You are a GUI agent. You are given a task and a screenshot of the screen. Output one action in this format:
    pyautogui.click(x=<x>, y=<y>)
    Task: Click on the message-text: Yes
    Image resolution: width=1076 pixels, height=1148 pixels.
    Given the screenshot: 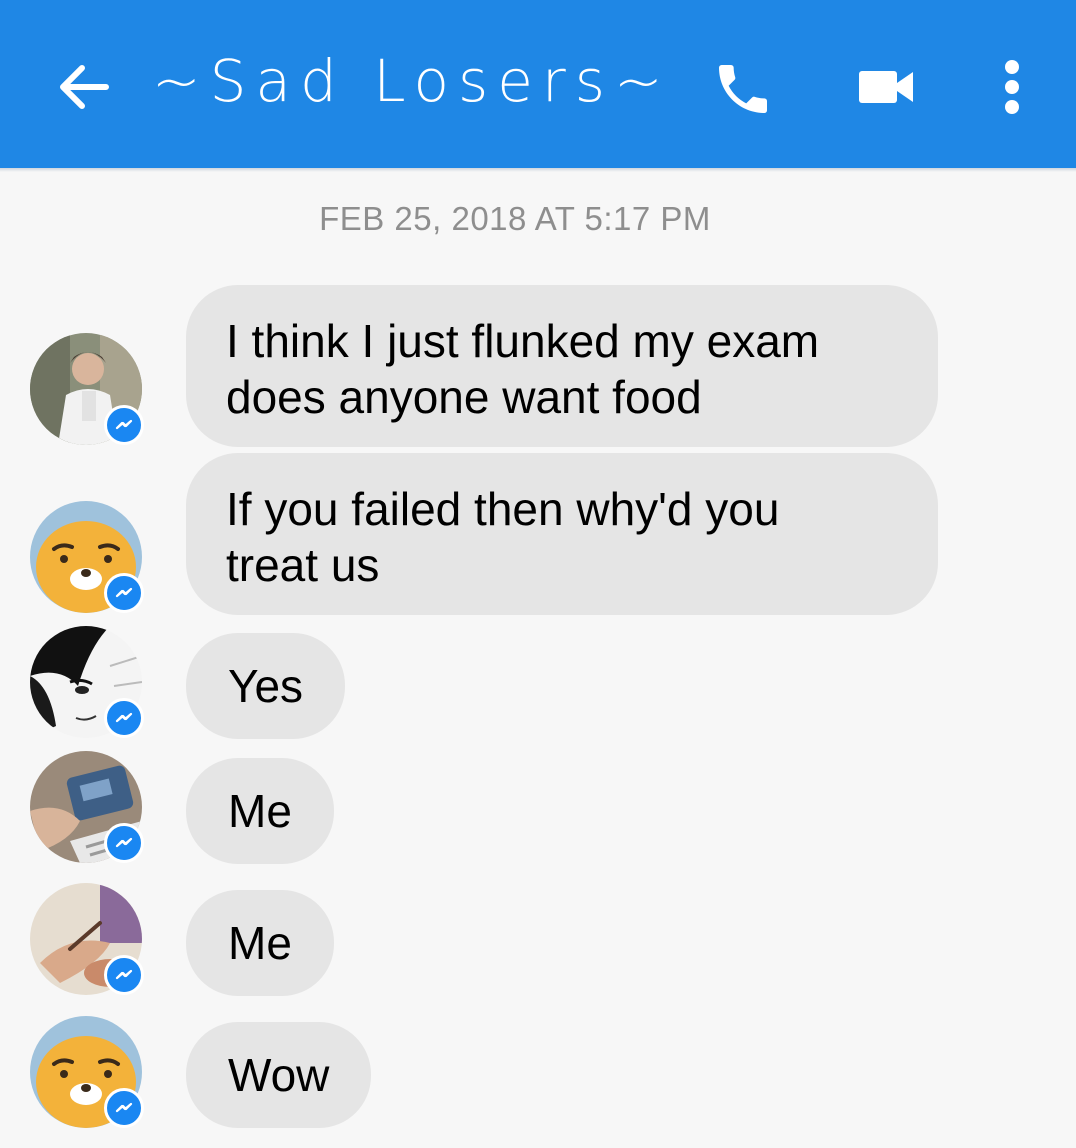 What is the action you would take?
    pyautogui.click(x=266, y=686)
    